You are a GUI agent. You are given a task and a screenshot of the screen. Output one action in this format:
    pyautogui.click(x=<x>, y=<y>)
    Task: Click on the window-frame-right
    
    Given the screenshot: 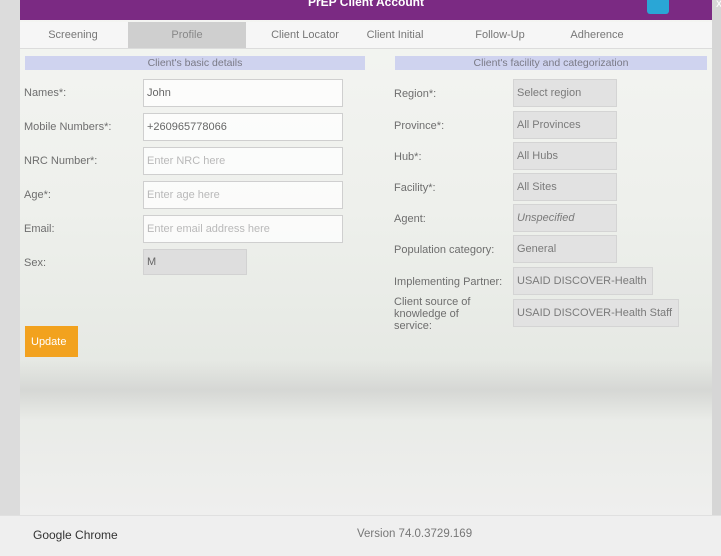 What is the action you would take?
    pyautogui.click(x=716, y=277)
    